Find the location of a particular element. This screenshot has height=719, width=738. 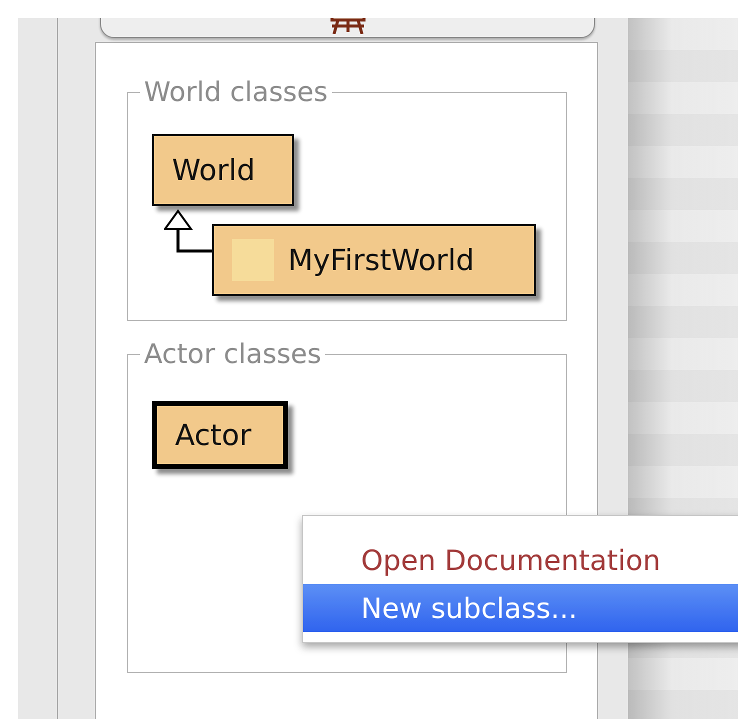

class-name: World is located at coordinates (214, 170).